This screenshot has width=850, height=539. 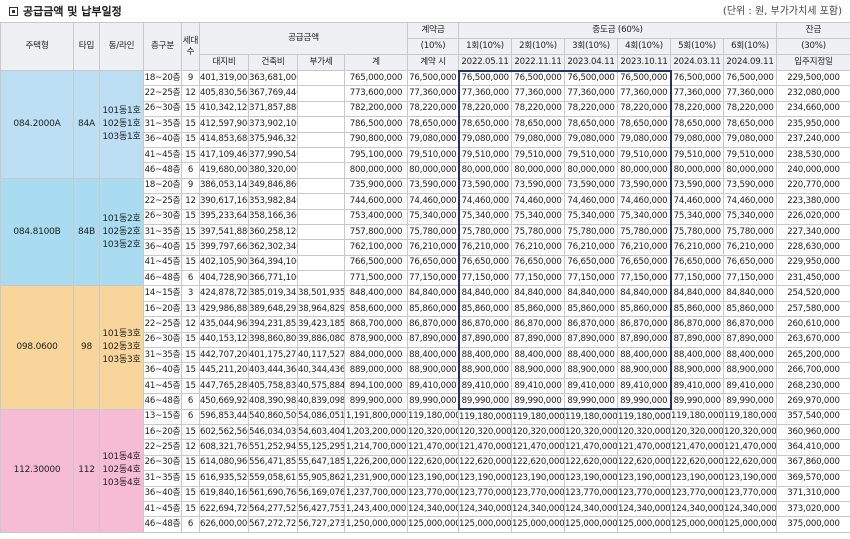 I want to click on cell-balance: 260,610,000, so click(x=813, y=324).